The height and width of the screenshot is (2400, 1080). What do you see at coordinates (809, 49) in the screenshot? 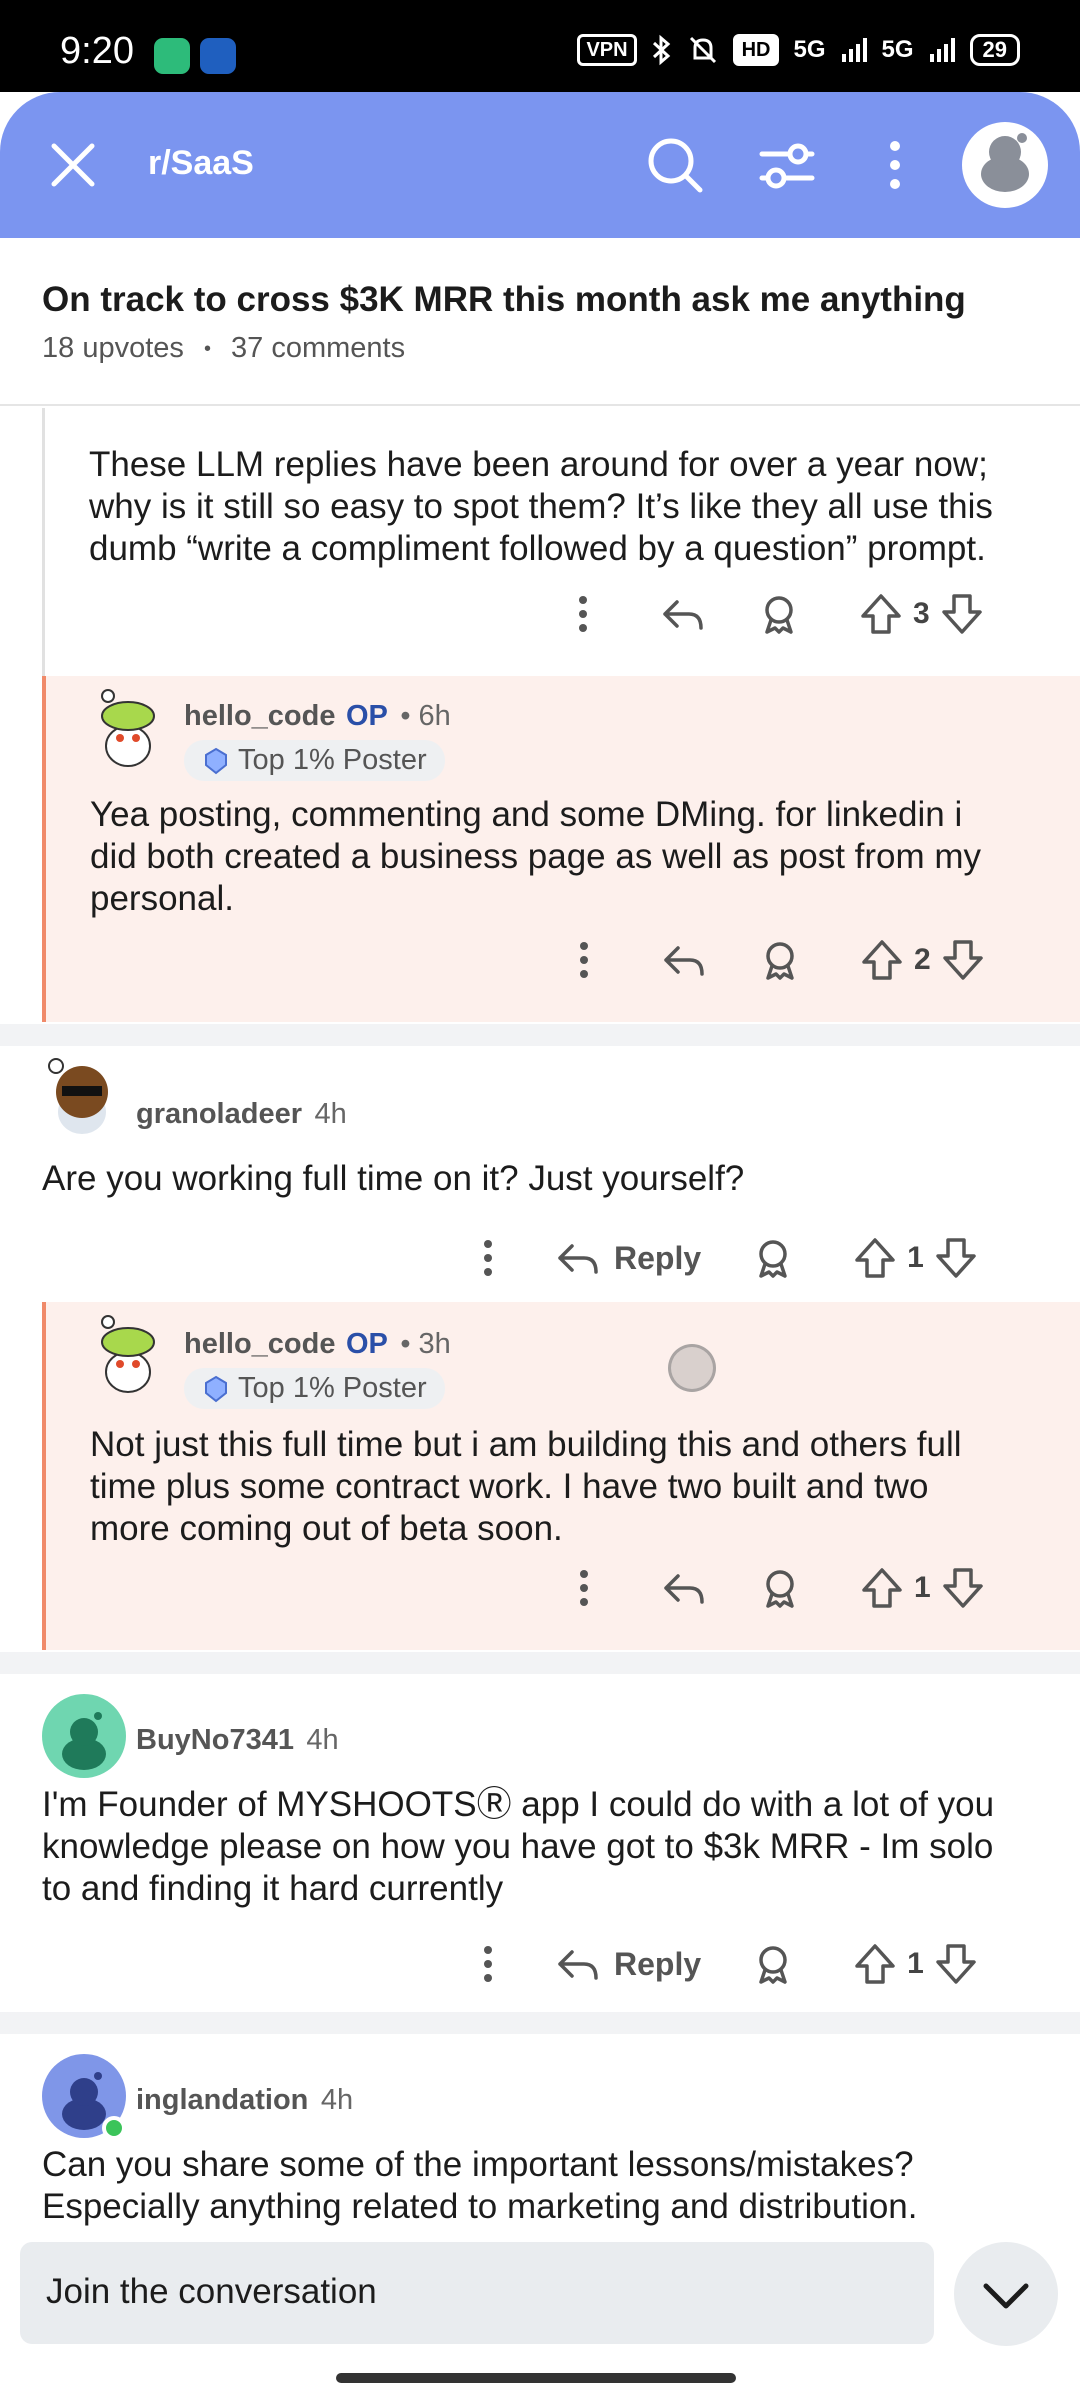
I see `signal-5g-label: 5G` at bounding box center [809, 49].